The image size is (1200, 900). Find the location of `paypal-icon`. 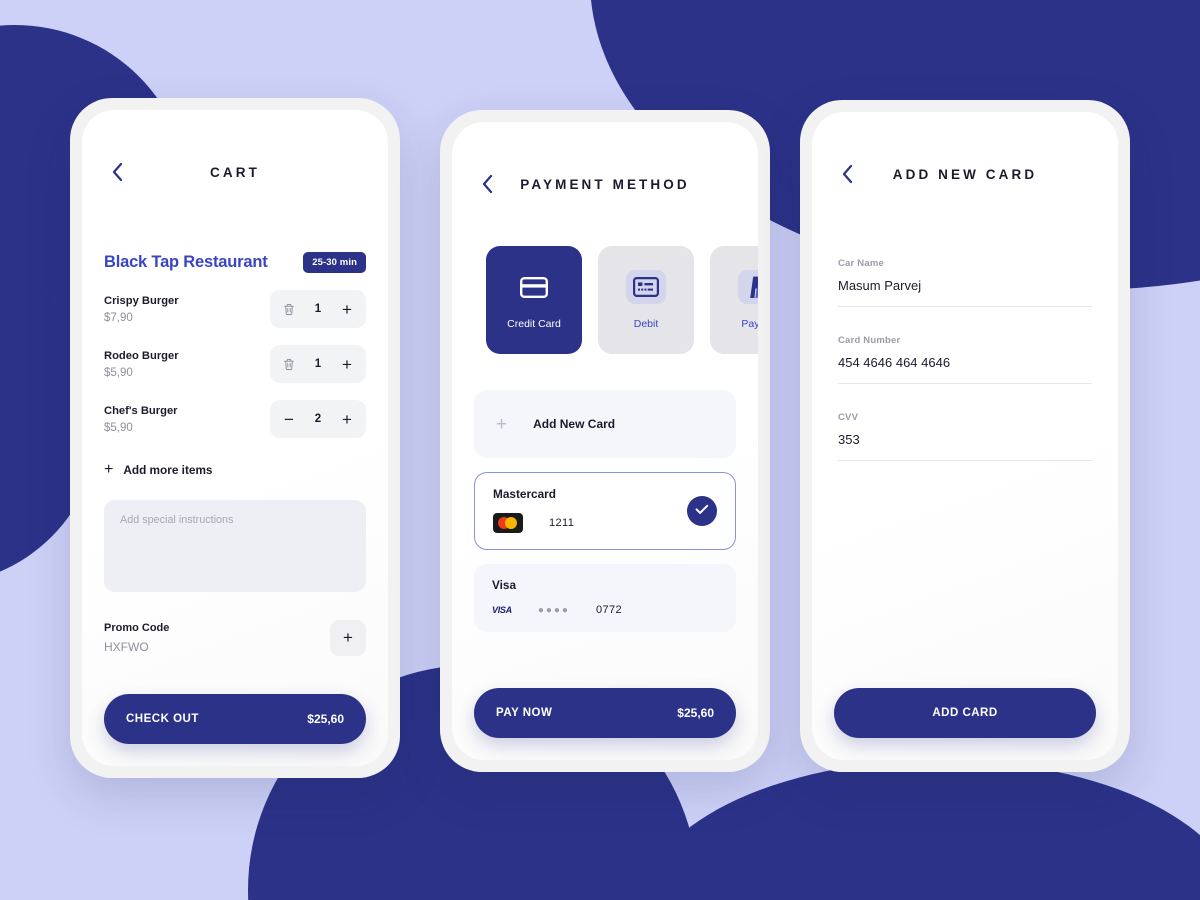

paypal-icon is located at coordinates (748, 287).